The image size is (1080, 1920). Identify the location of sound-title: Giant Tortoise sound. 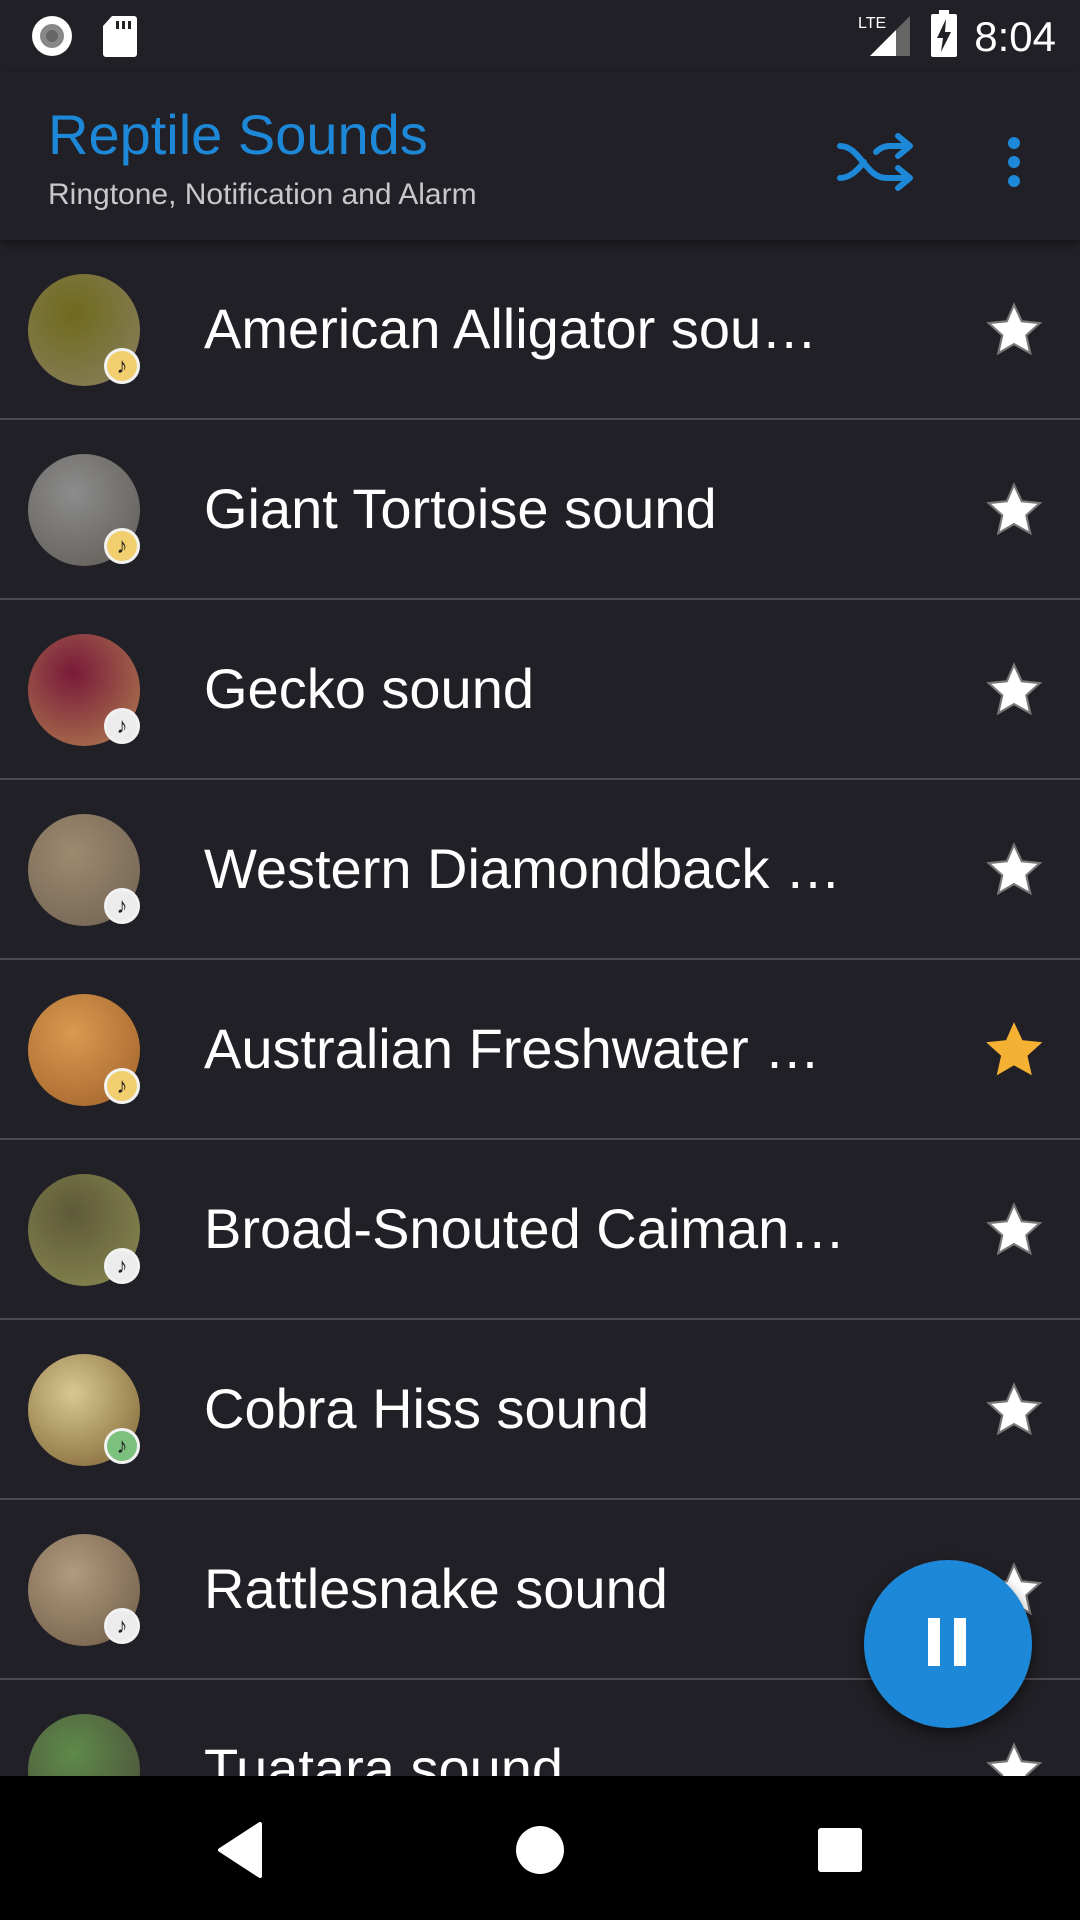
(460, 508).